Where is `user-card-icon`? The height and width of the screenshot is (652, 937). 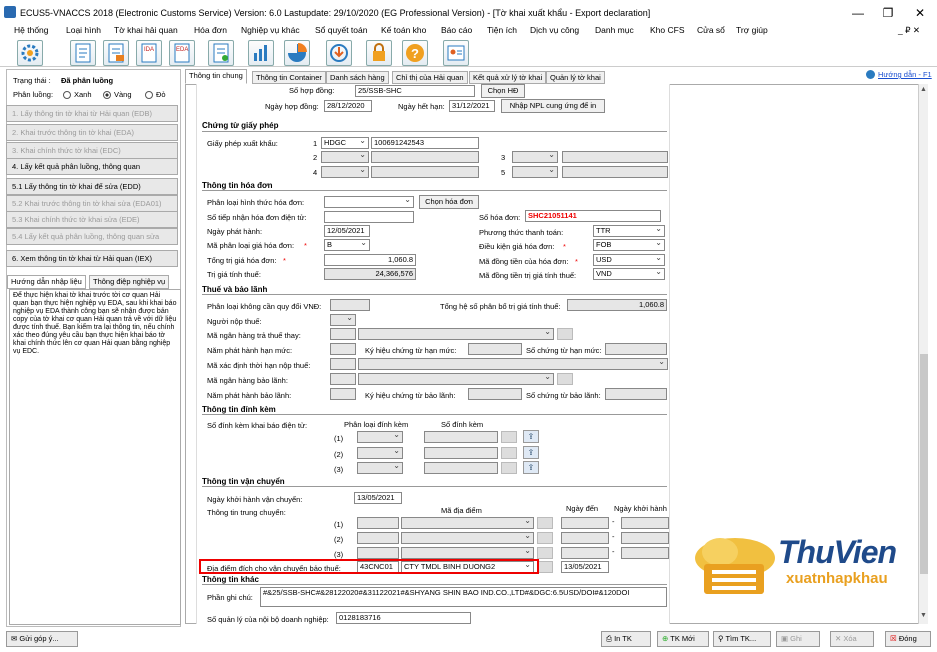
user-card-icon is located at coordinates (456, 53).